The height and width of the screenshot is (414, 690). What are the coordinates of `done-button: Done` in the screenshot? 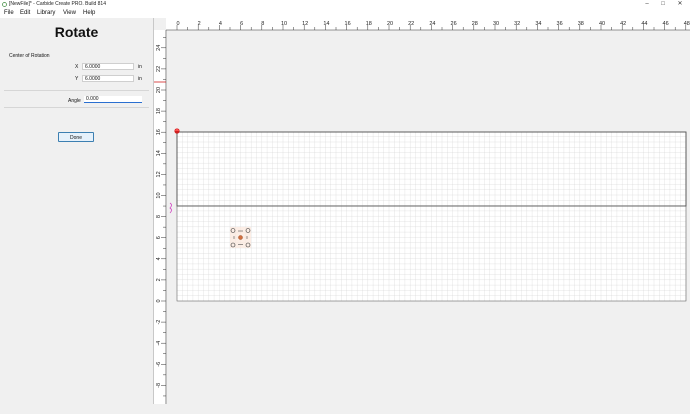 It's located at (76, 137).